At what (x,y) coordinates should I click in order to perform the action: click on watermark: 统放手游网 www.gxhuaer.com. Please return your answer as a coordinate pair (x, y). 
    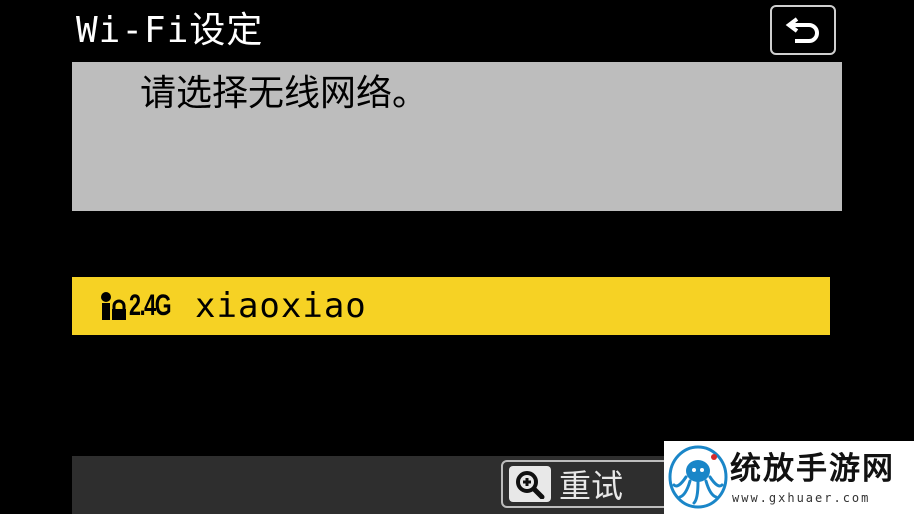
    Looking at the image, I should click on (789, 477).